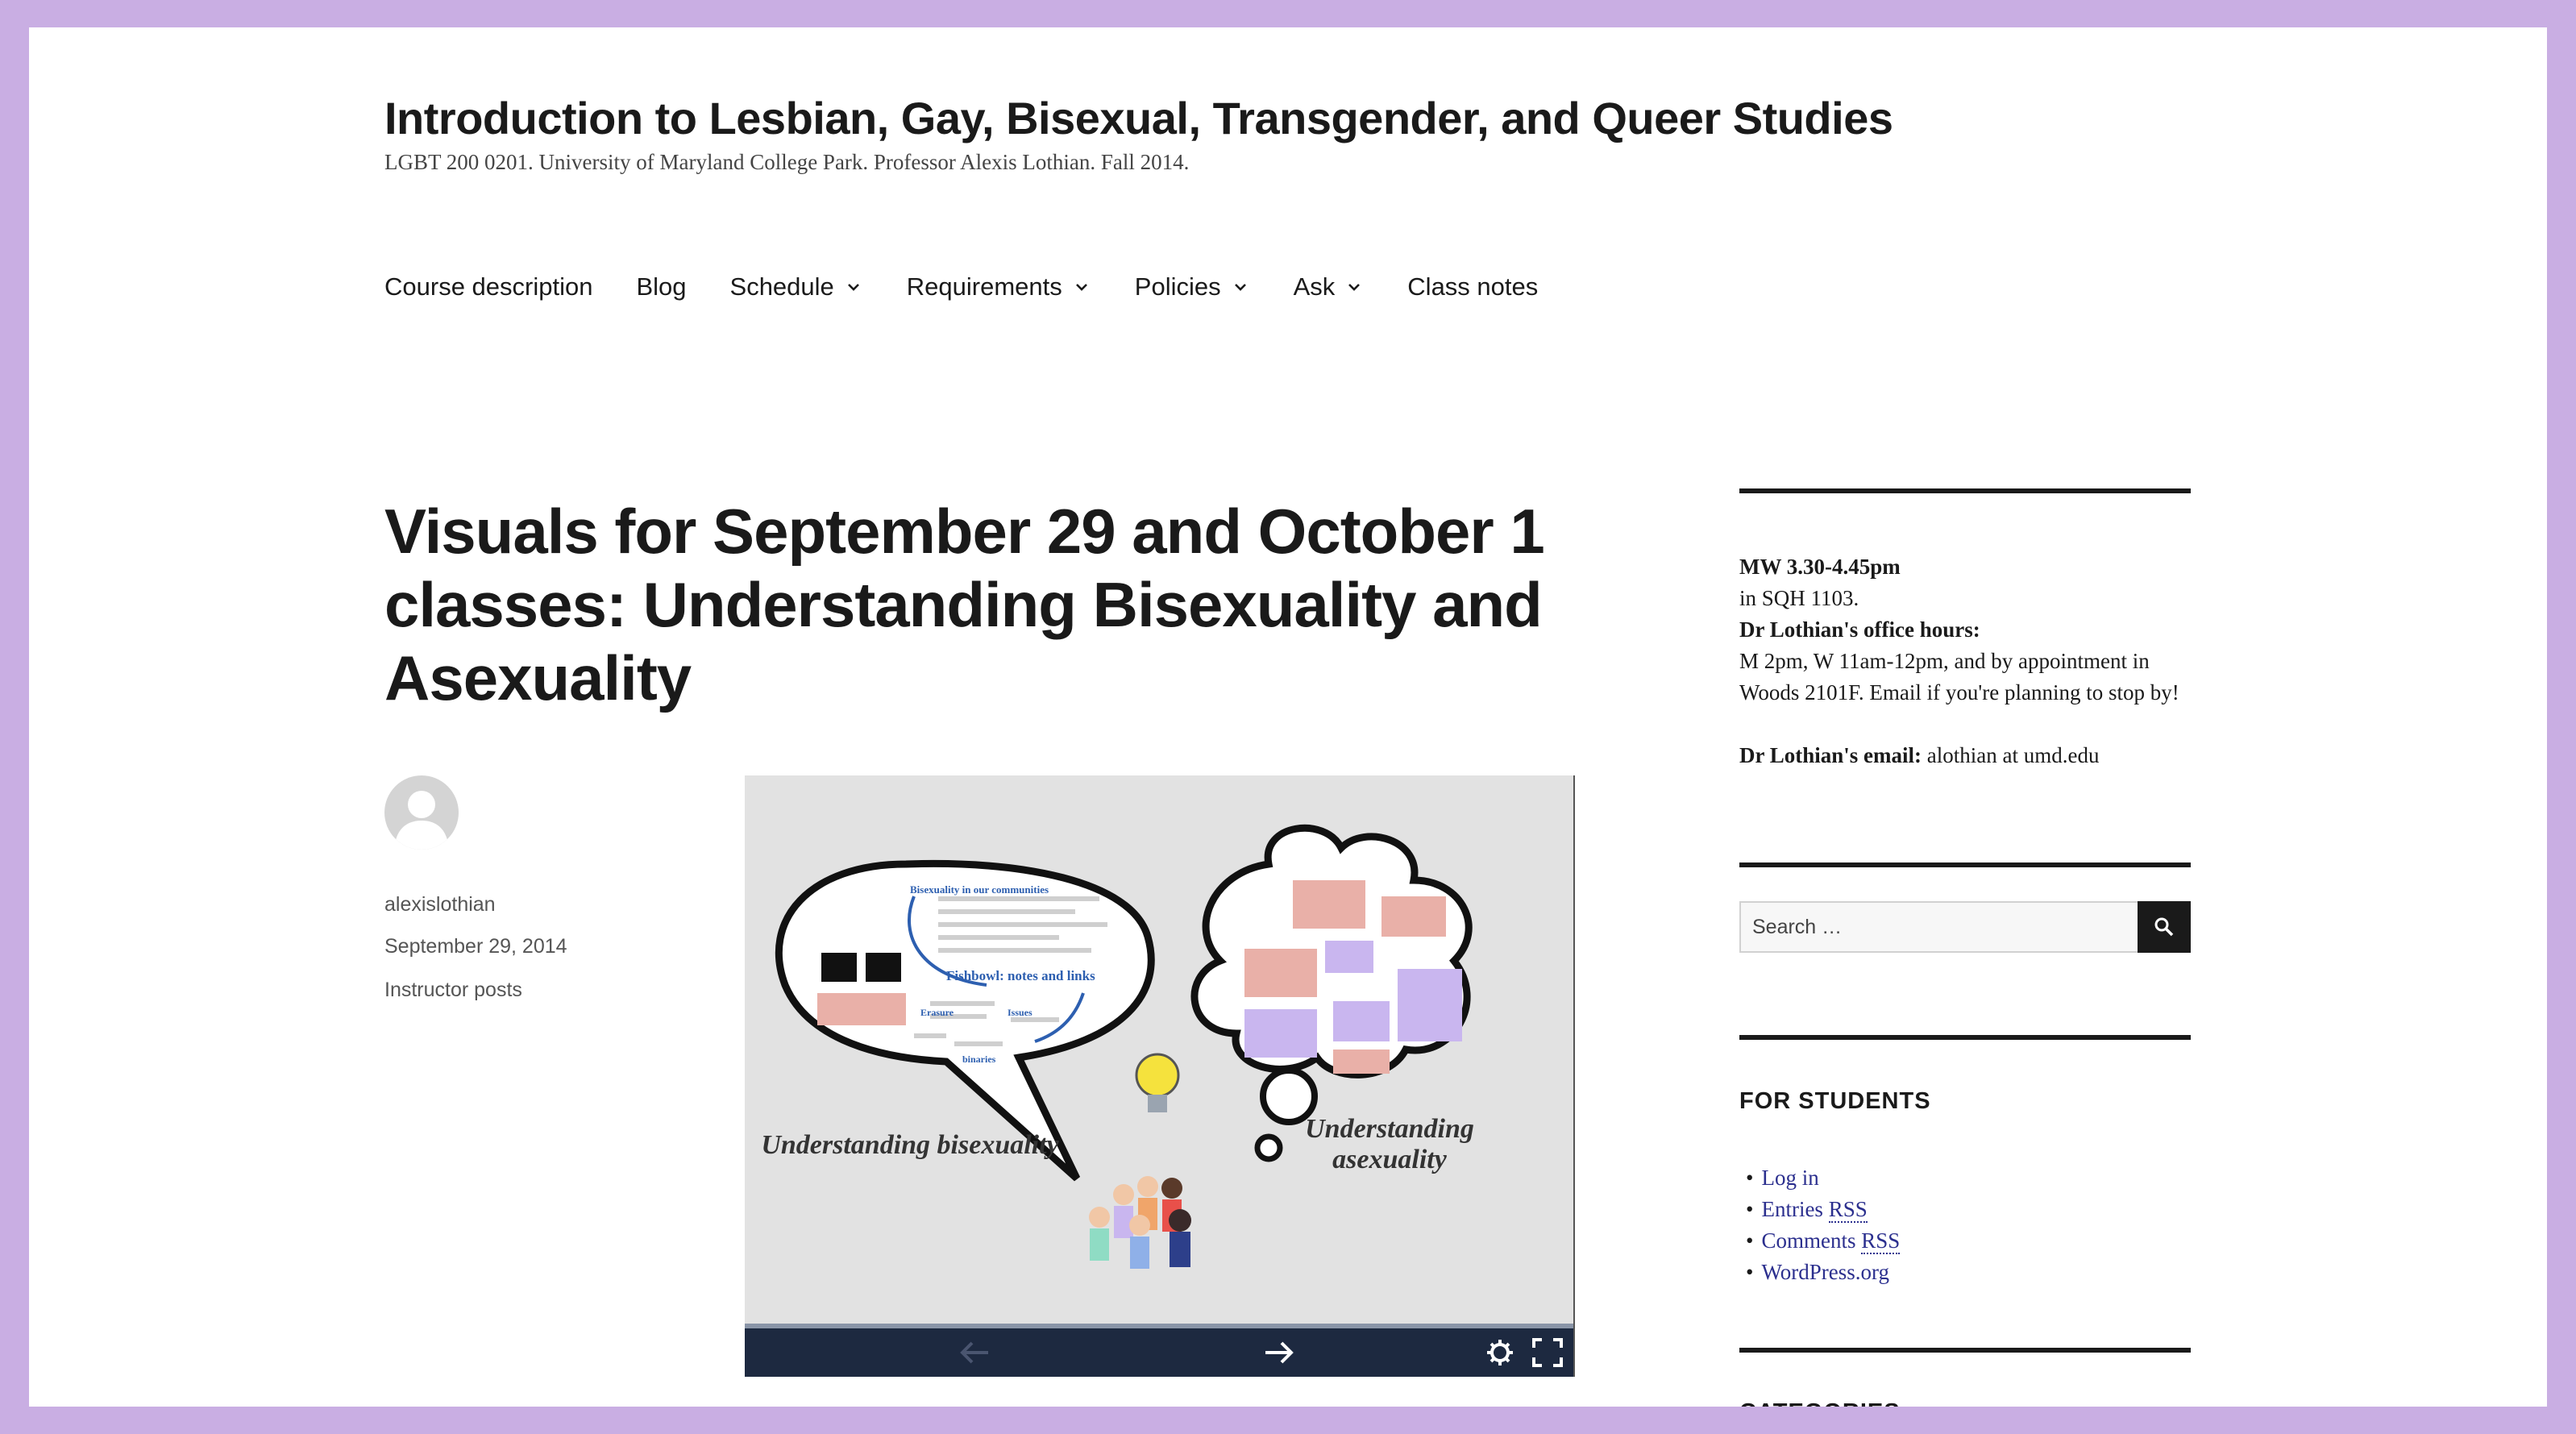 The height and width of the screenshot is (1434, 2576). What do you see at coordinates (1825, 1272) in the screenshot?
I see `wordpress-link: WordPress.org` at bounding box center [1825, 1272].